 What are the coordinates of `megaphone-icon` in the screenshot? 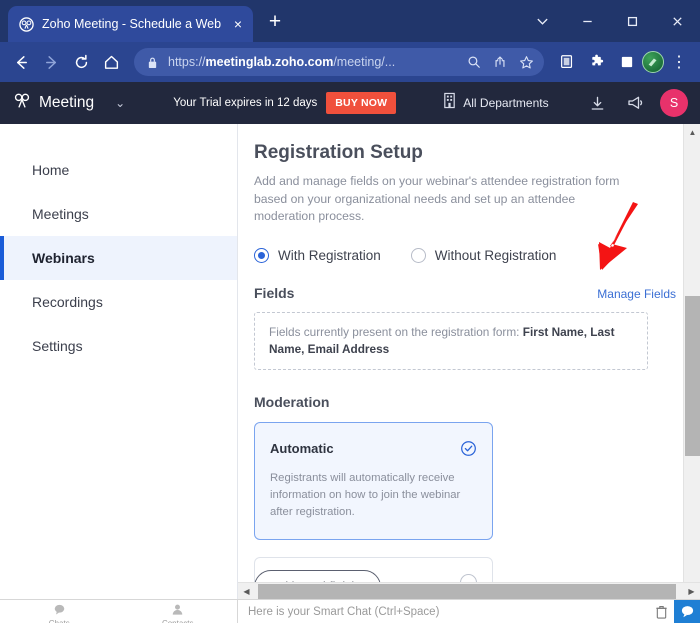 It's located at (635, 103).